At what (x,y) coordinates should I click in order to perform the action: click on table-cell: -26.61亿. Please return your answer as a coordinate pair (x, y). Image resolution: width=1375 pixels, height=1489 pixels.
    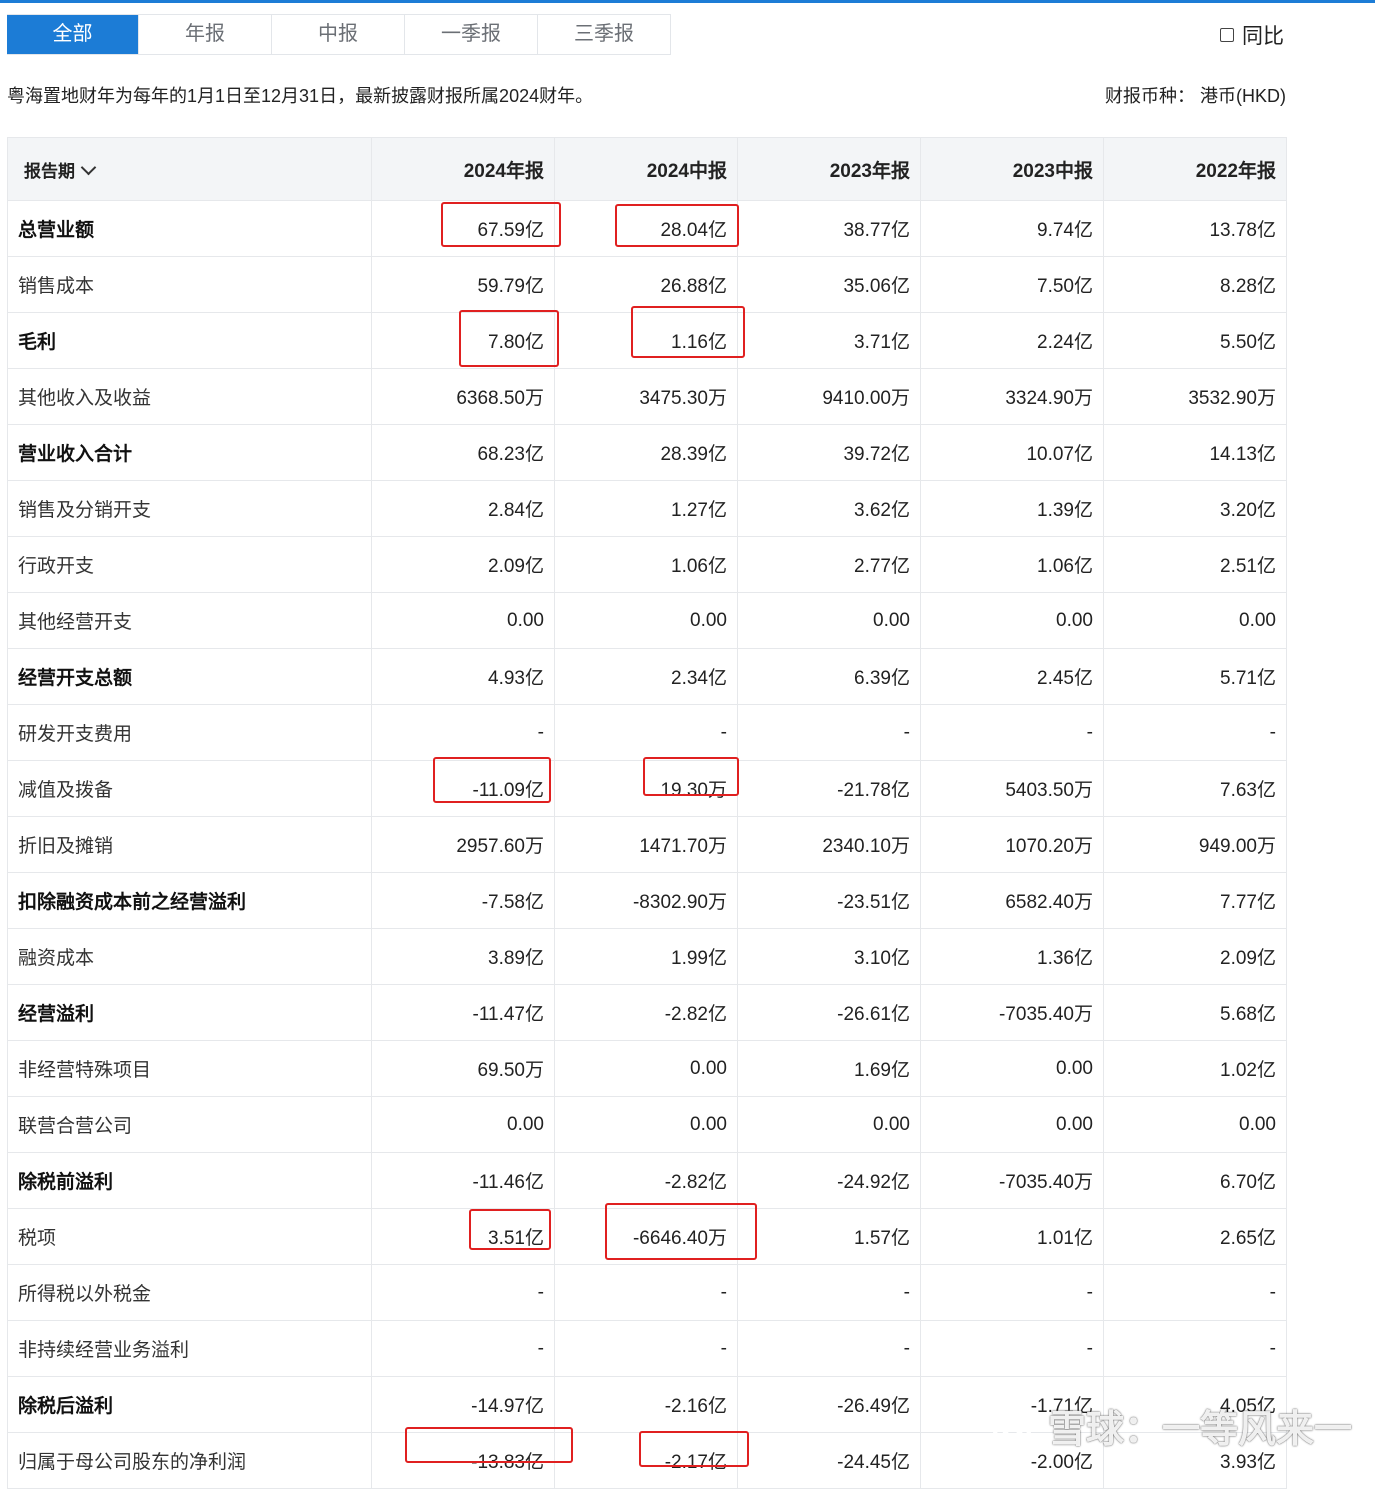
    Looking at the image, I should click on (829, 1012).